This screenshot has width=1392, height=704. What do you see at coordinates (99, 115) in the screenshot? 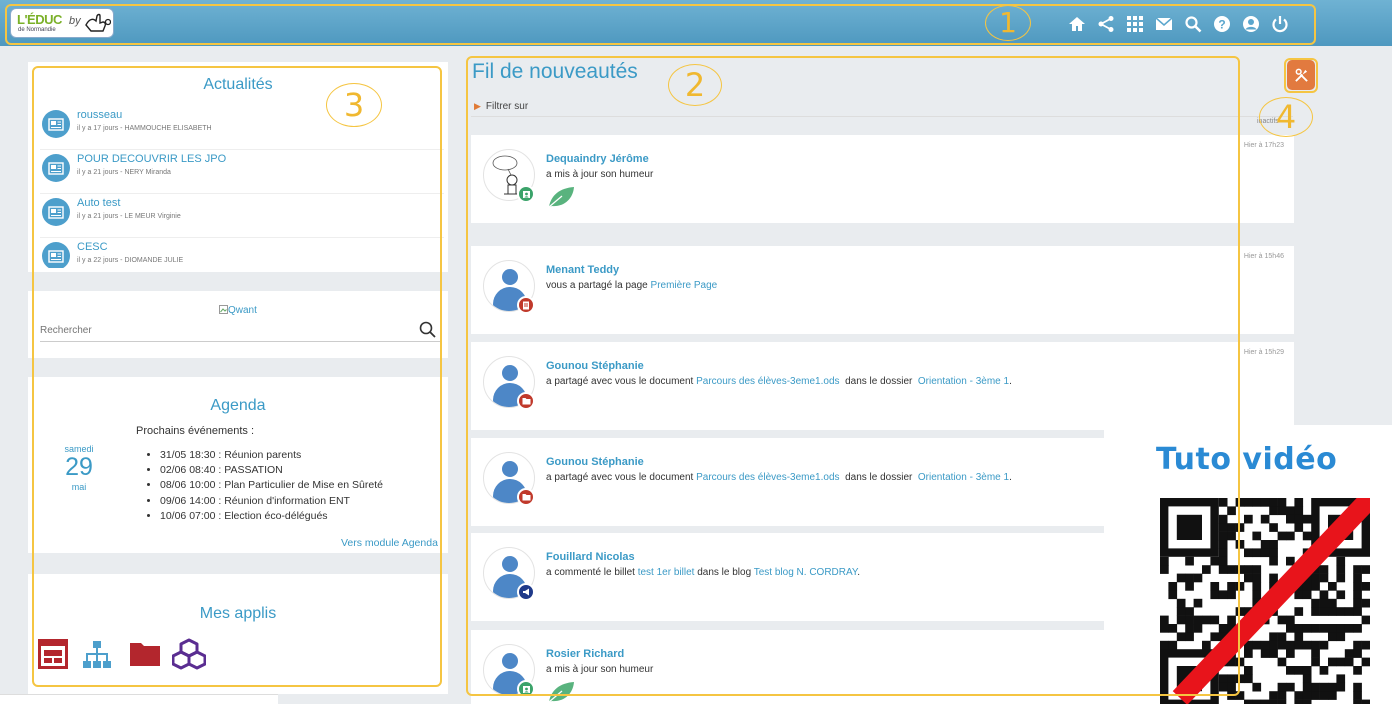
I see `news-item-title: rousseau` at bounding box center [99, 115].